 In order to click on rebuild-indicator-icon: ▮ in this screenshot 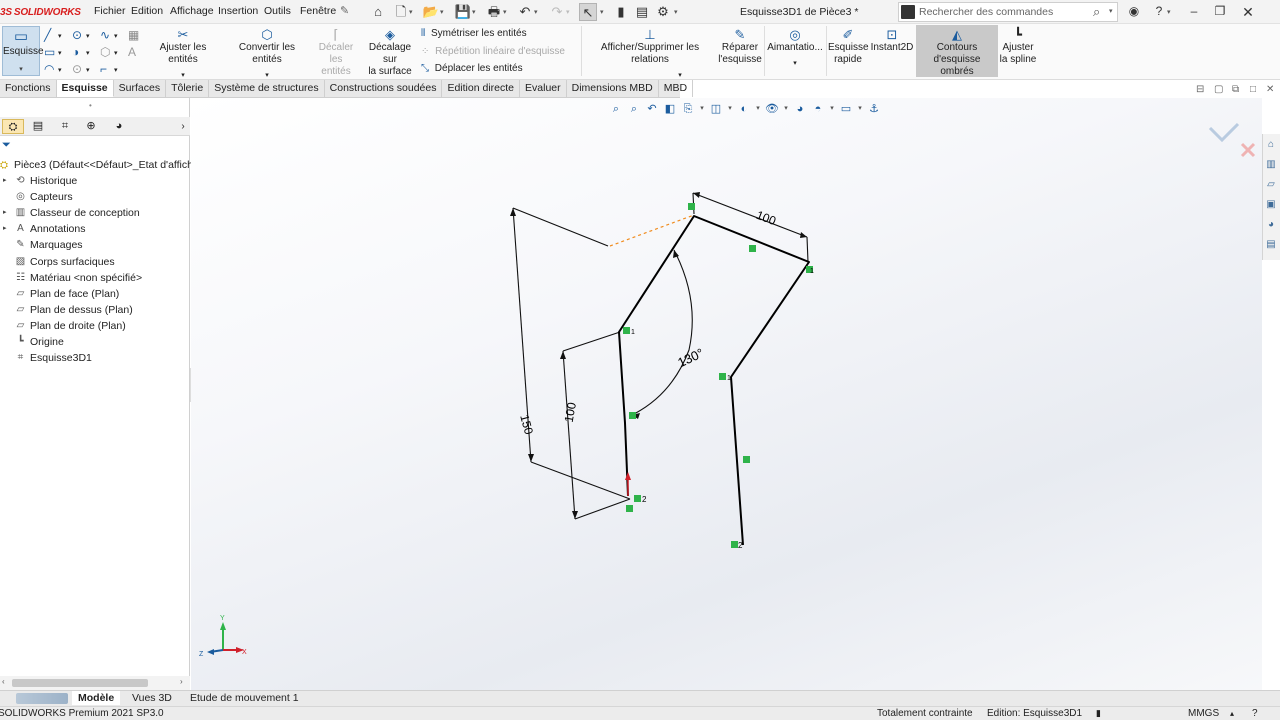, I will do `click(1098, 713)`.